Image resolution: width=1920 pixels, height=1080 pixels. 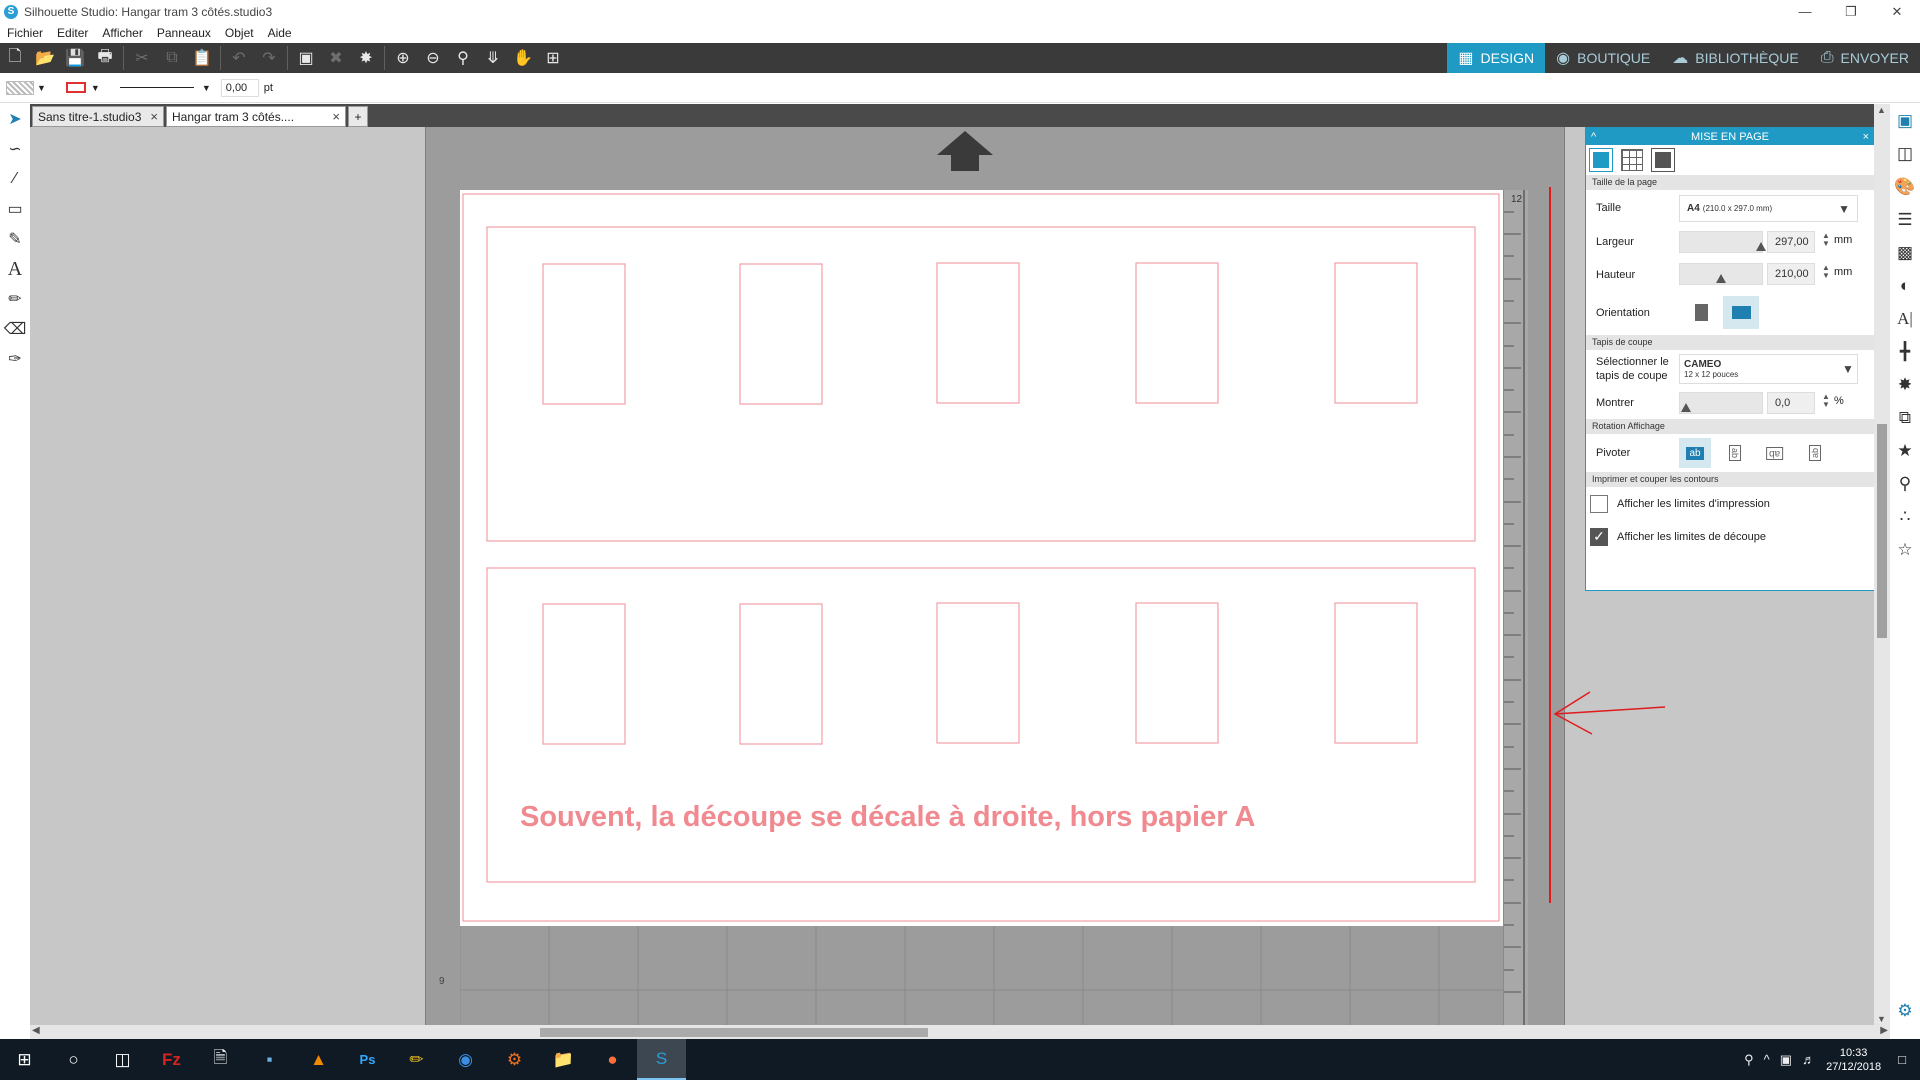 What do you see at coordinates (1775, 453) in the screenshot?
I see `pivot-180-button: ab` at bounding box center [1775, 453].